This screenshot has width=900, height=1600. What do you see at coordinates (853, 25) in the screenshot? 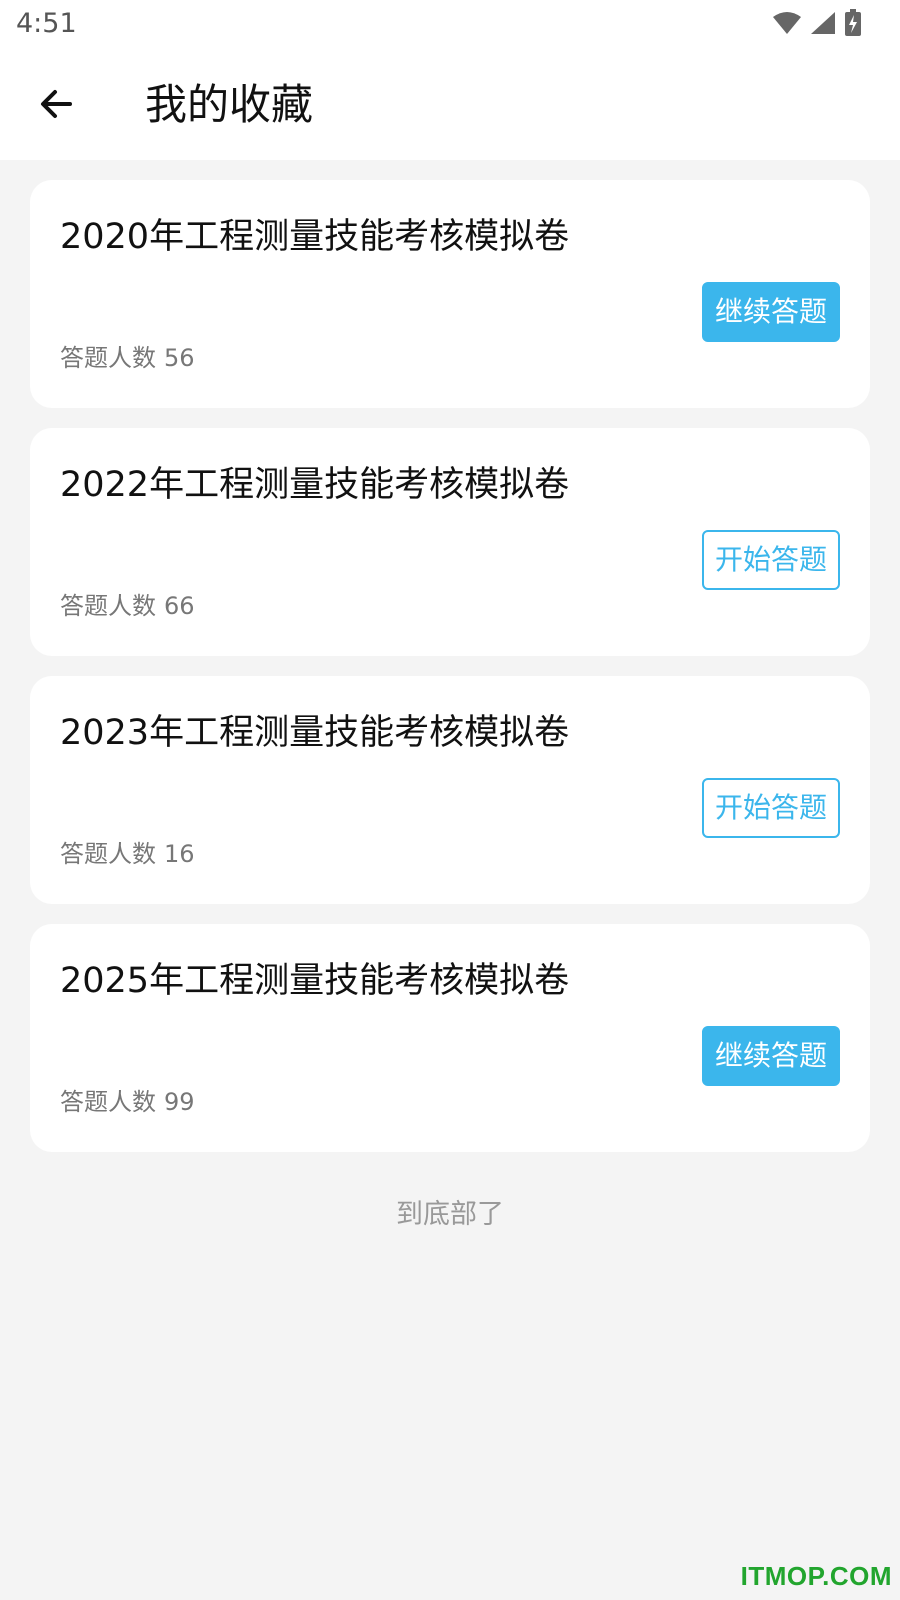
I see `battery-charging-icon` at bounding box center [853, 25].